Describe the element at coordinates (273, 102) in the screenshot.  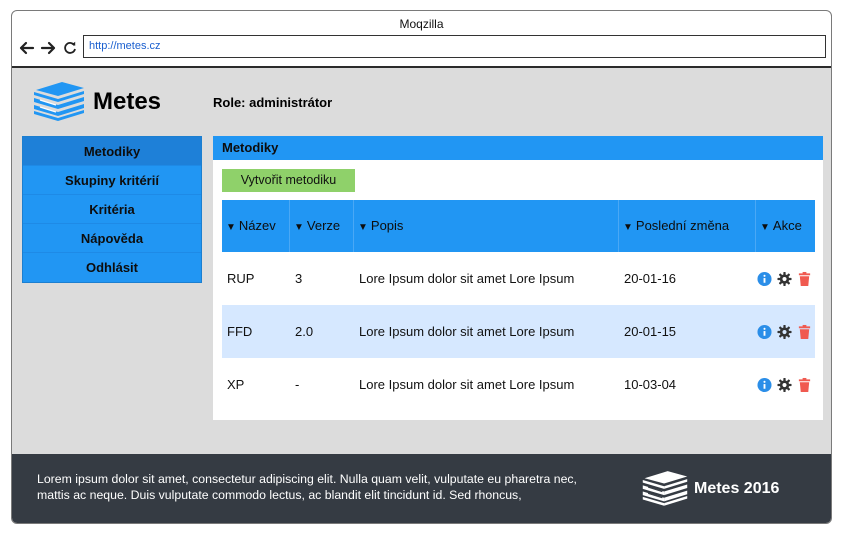
I see `user-role: Role: administrátor` at that location.